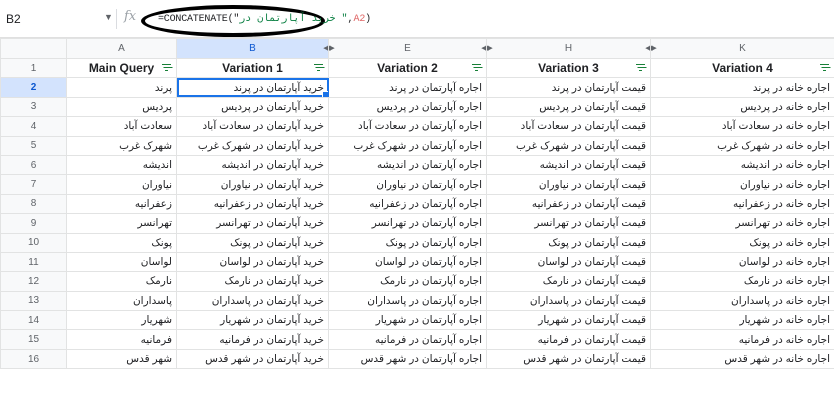  Describe the element at coordinates (568, 204) in the screenshot. I see `cell-h8: قیمت آپارتمان در زعفرانیه` at that location.